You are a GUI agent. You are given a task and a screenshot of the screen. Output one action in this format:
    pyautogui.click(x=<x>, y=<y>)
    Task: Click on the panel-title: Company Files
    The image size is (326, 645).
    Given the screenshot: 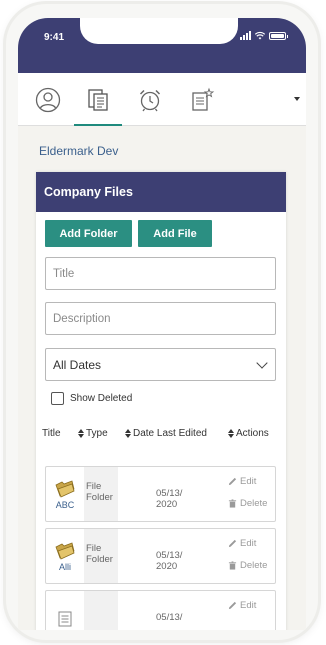 What is the action you would take?
    pyautogui.click(x=161, y=192)
    